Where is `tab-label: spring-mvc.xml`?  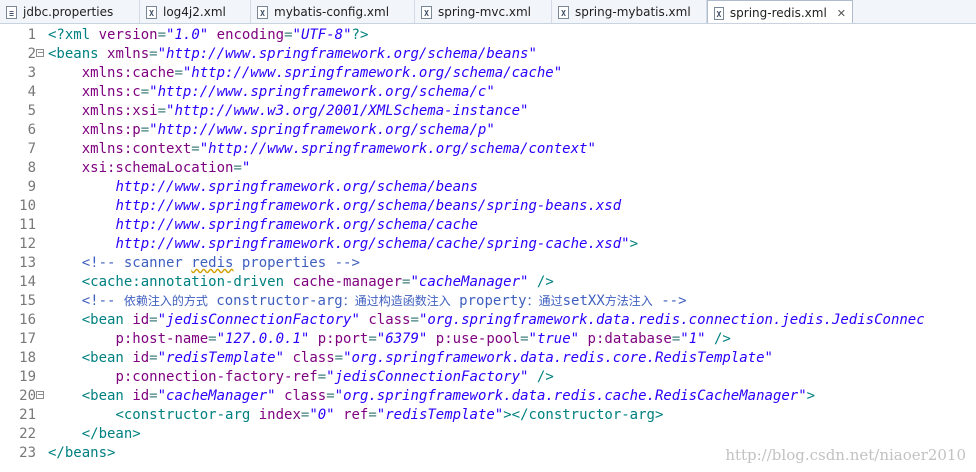
tab-label: spring-mvc.xml is located at coordinates (485, 12).